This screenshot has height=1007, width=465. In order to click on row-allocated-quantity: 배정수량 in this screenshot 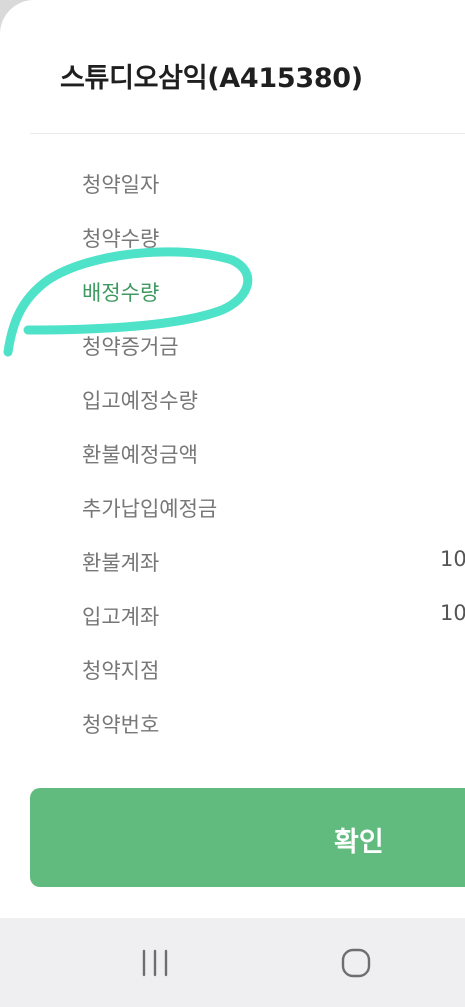, I will do `click(273, 291)`.